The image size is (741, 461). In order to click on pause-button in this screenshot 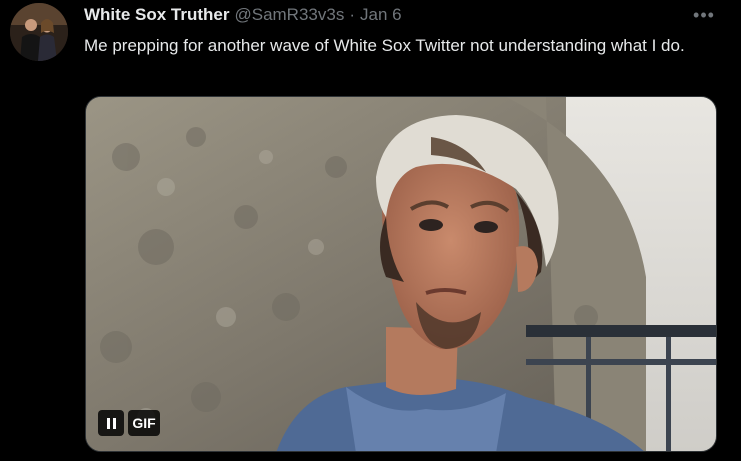, I will do `click(111, 423)`.